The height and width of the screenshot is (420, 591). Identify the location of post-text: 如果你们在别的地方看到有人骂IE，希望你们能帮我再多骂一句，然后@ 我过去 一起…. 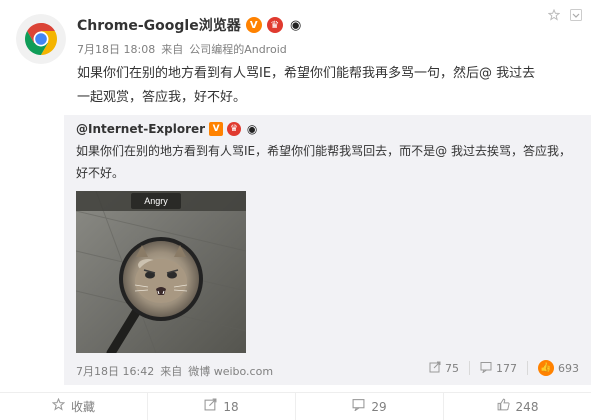
(329, 86).